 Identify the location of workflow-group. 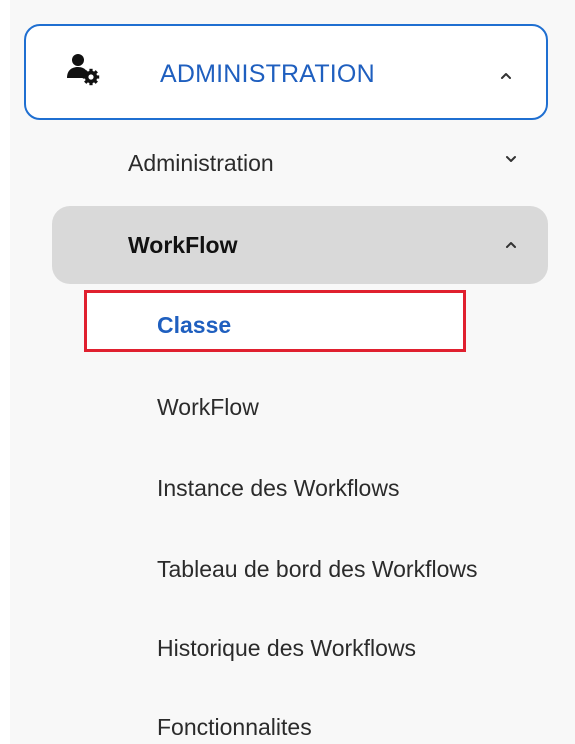
(300, 245).